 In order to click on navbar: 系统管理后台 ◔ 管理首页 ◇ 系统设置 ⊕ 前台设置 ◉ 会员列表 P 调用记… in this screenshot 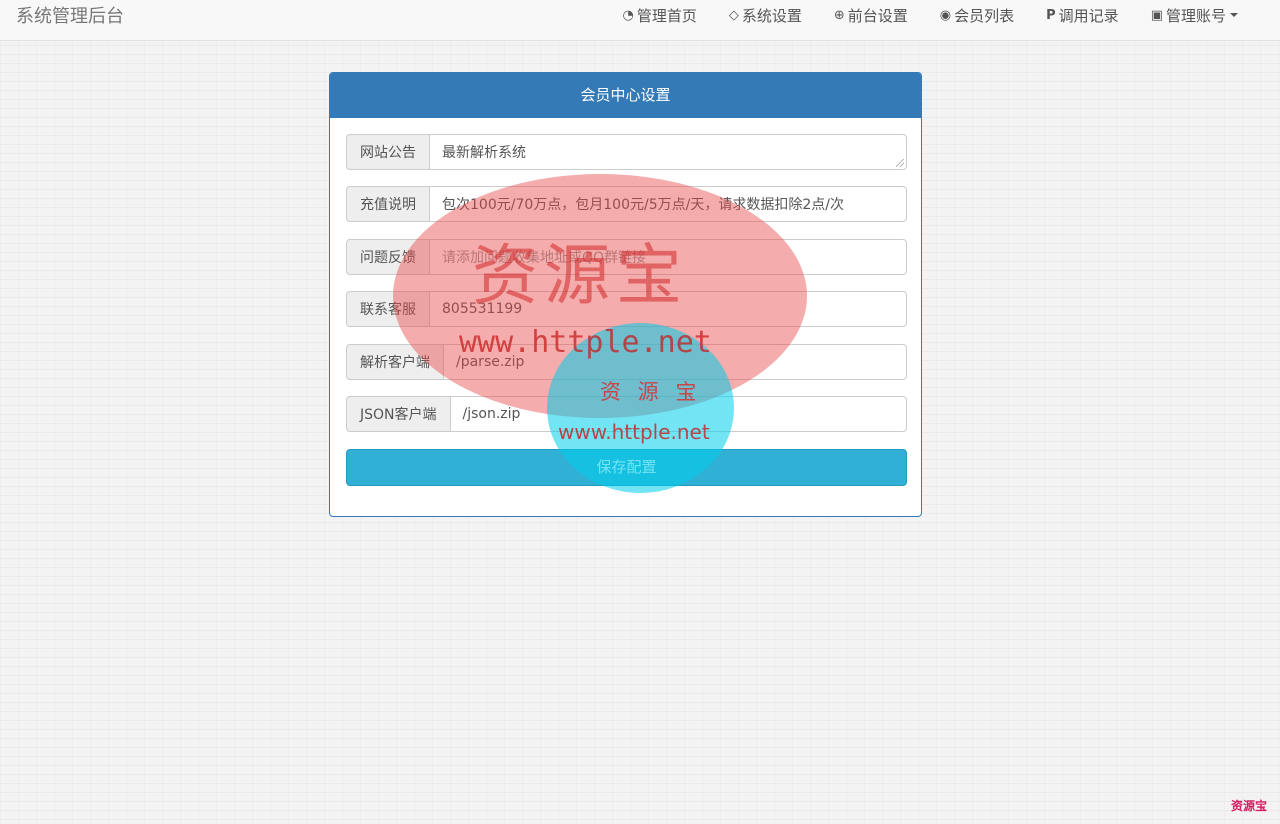, I will do `click(640, 20)`.